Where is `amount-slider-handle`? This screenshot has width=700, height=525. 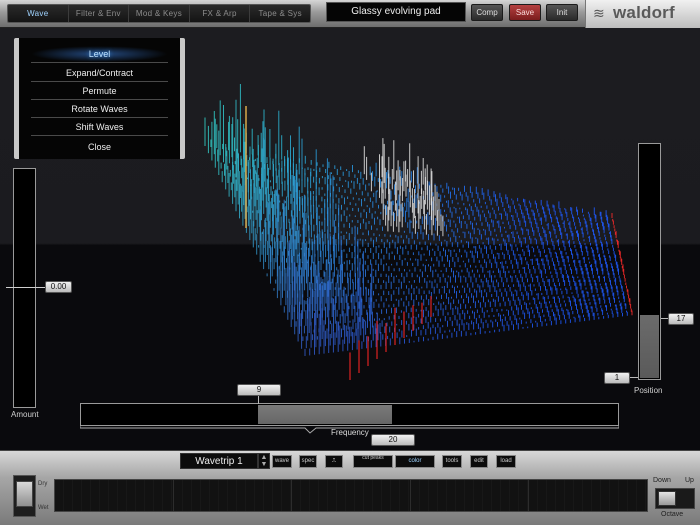
amount-slider-handle is located at coordinates (26, 287).